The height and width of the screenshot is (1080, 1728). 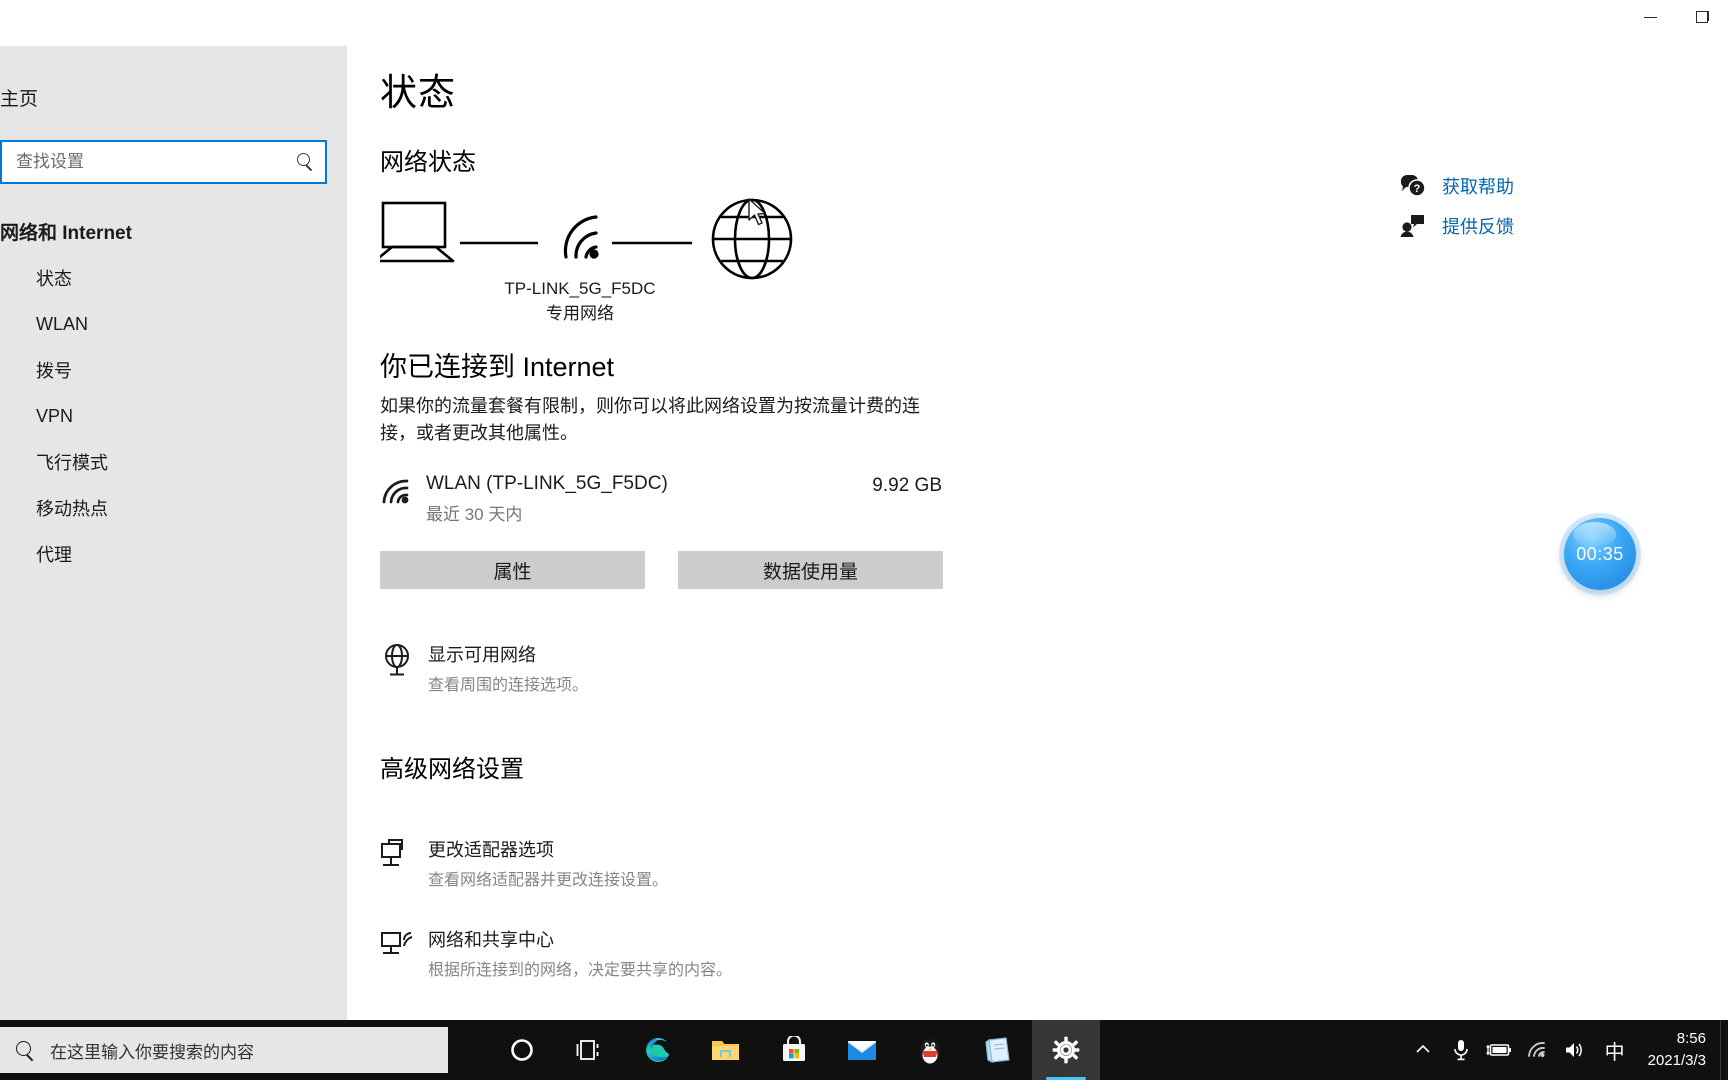 What do you see at coordinates (580, 301) in the screenshot?
I see `network-diagram-caption: TP-LINK_5G_F5DC 专用网络` at bounding box center [580, 301].